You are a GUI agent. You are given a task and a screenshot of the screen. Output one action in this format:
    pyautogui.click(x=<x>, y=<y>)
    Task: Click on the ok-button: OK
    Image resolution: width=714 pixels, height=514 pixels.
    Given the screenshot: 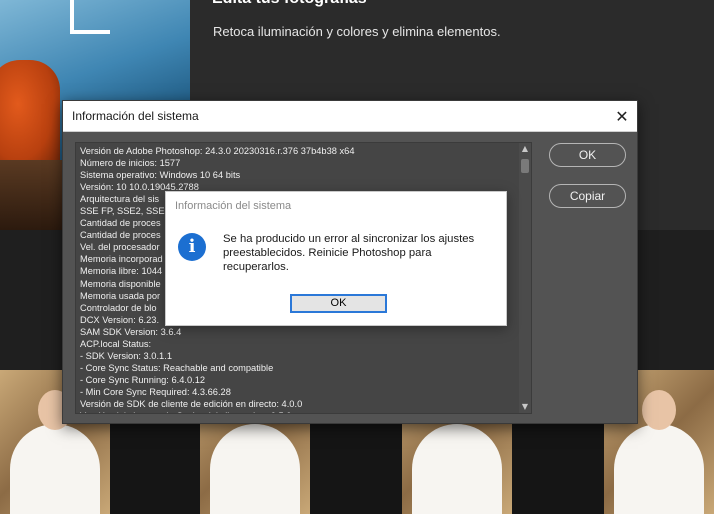 What is the action you would take?
    pyautogui.click(x=587, y=155)
    